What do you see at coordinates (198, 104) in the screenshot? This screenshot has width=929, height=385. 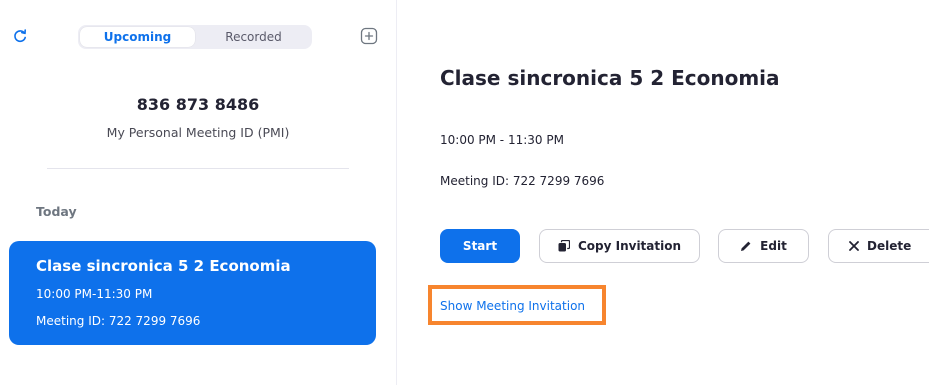 I see `pmi-number: 836 873 8486` at bounding box center [198, 104].